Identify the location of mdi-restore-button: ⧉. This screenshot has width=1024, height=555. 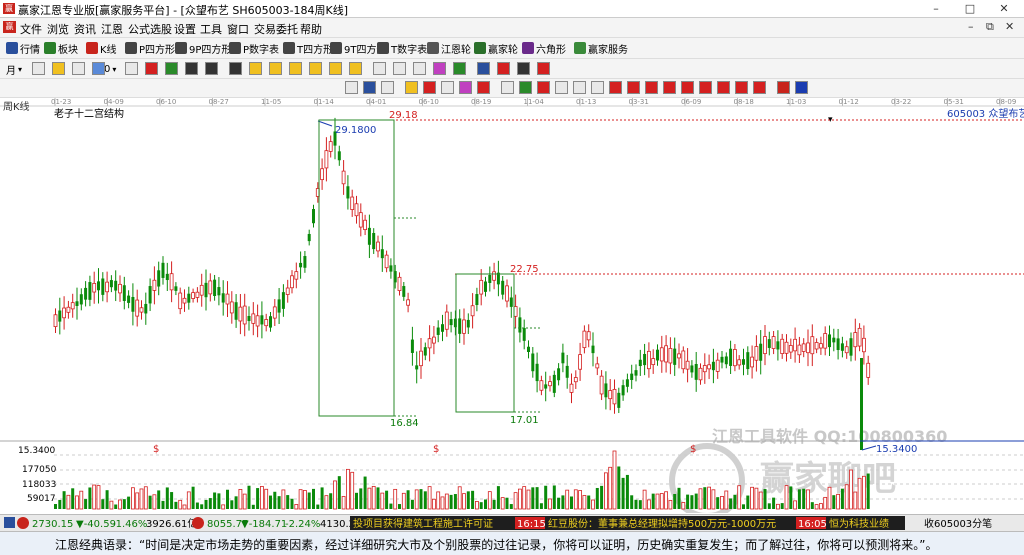
(990, 27).